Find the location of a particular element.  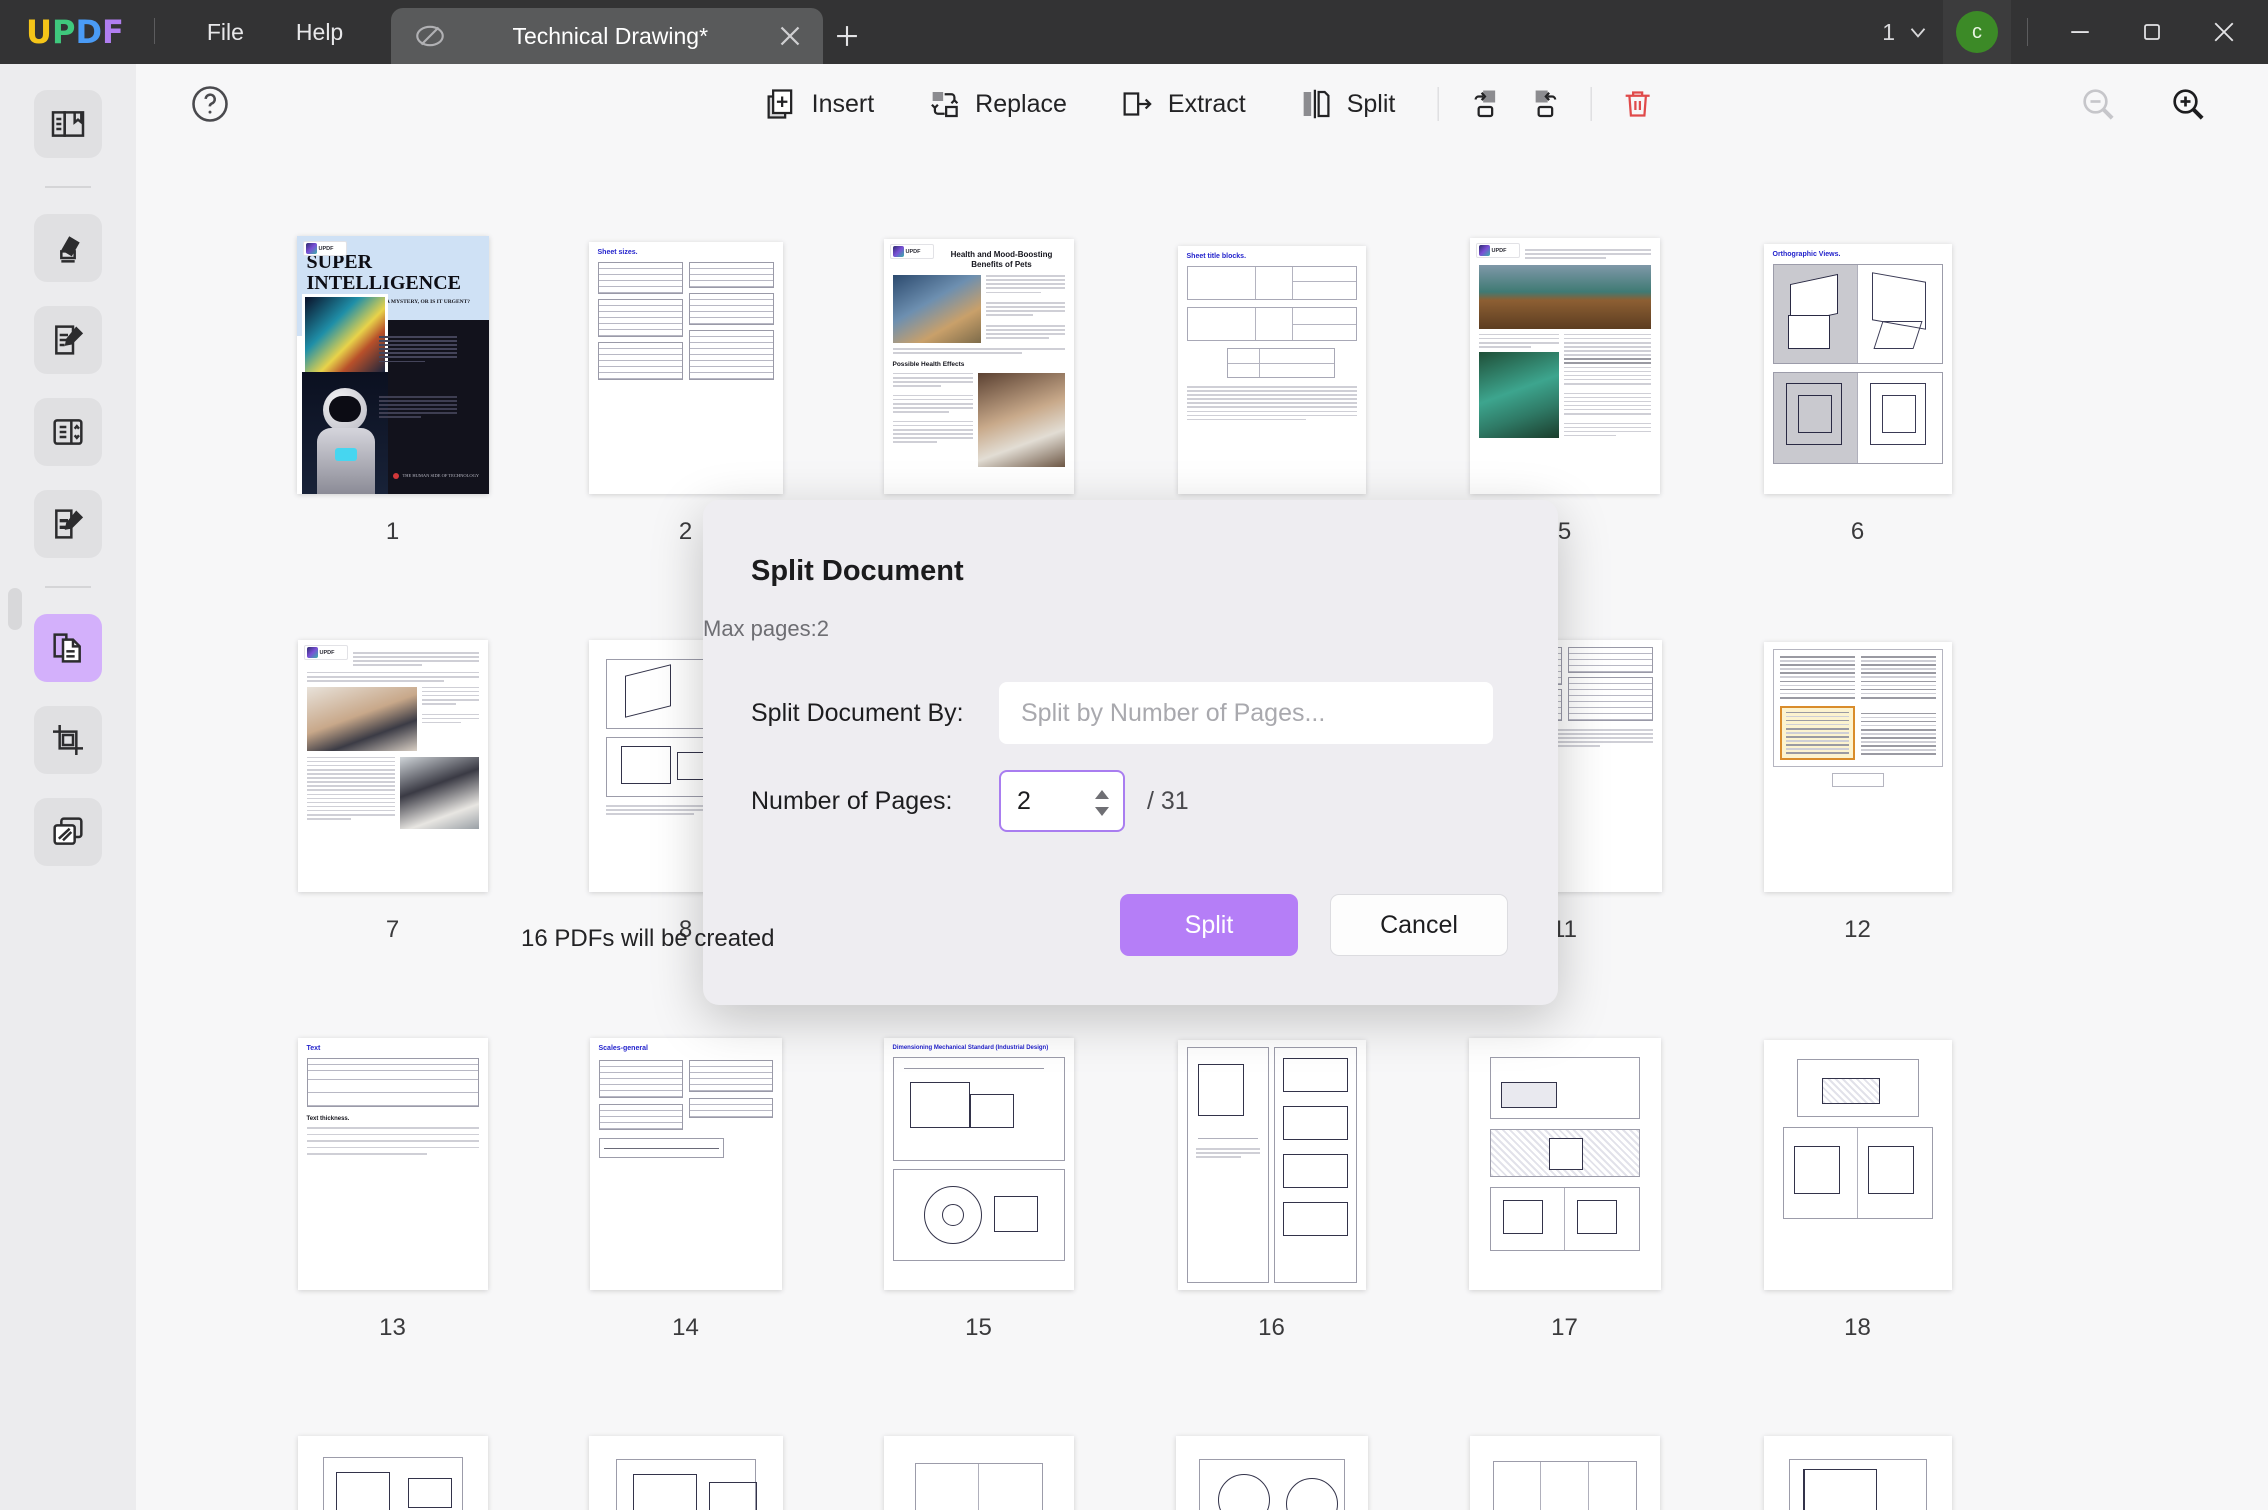

stepper-down-icon is located at coordinates (1102, 811).